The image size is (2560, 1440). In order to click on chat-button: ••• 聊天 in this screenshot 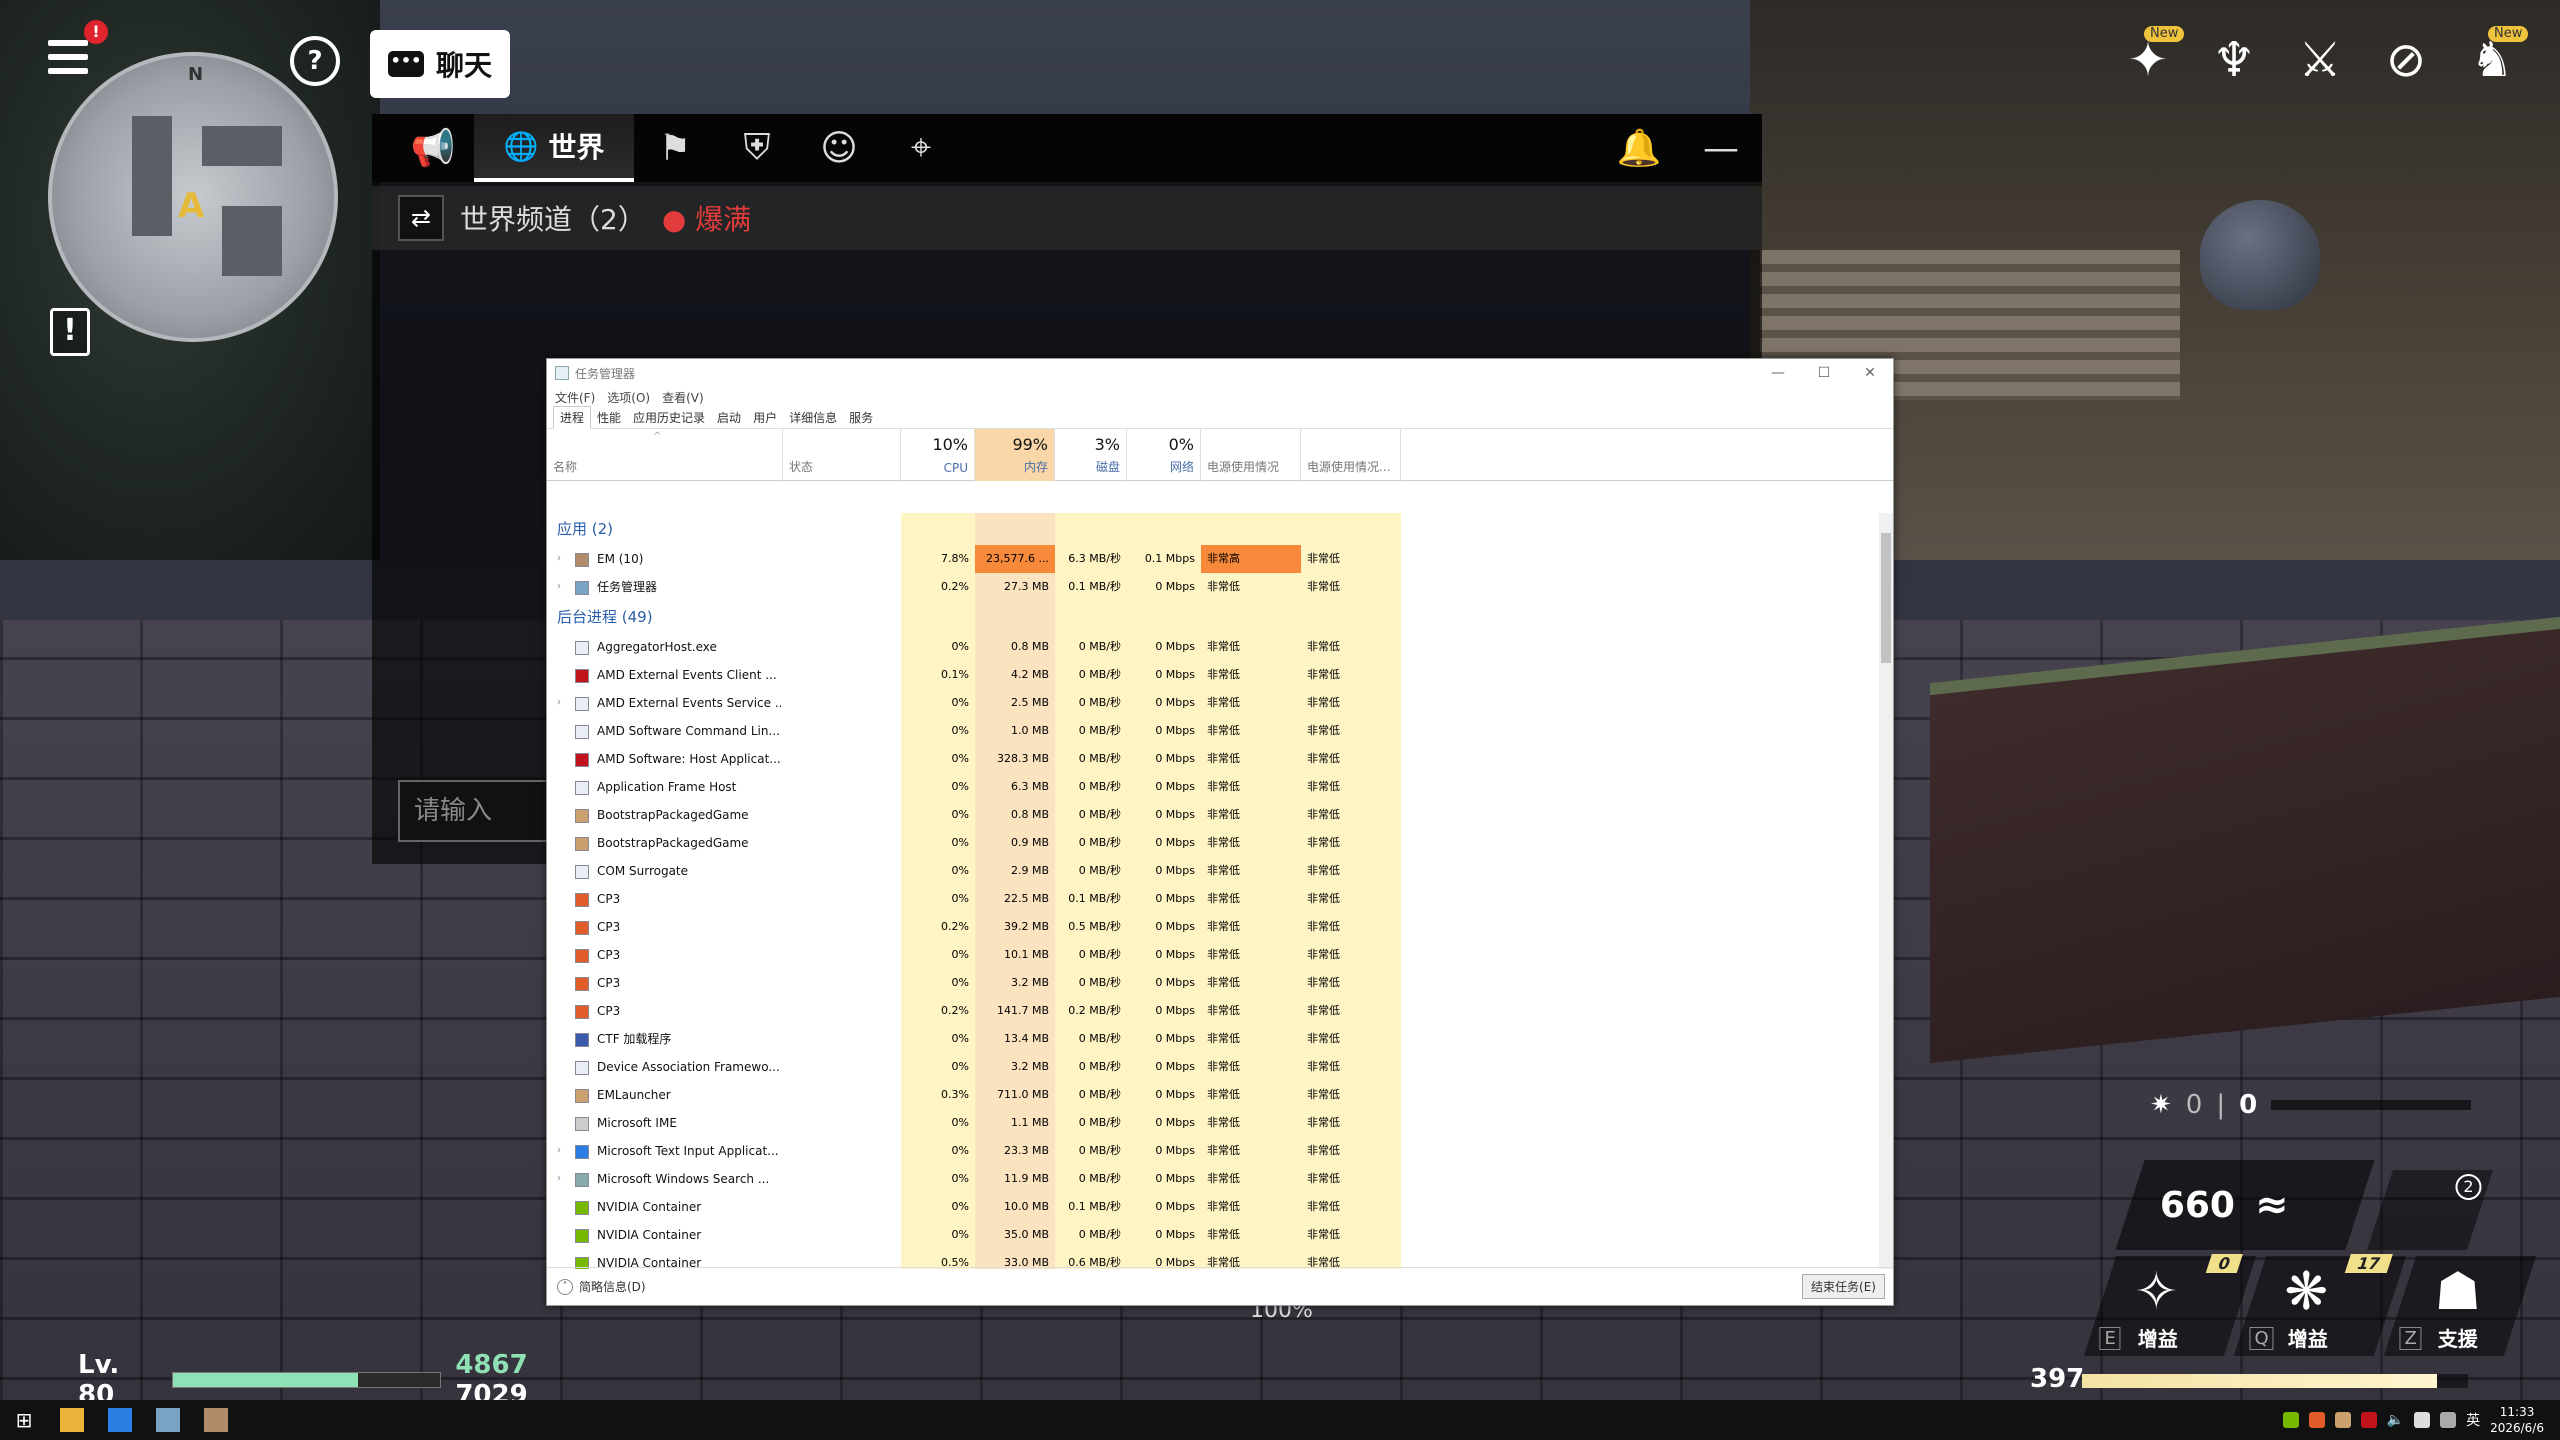, I will do `click(440, 64)`.